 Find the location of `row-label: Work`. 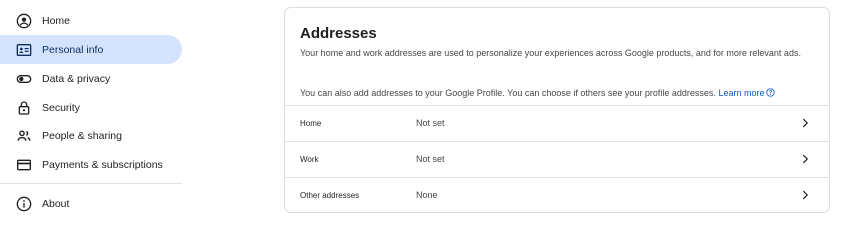

row-label: Work is located at coordinates (309, 159).